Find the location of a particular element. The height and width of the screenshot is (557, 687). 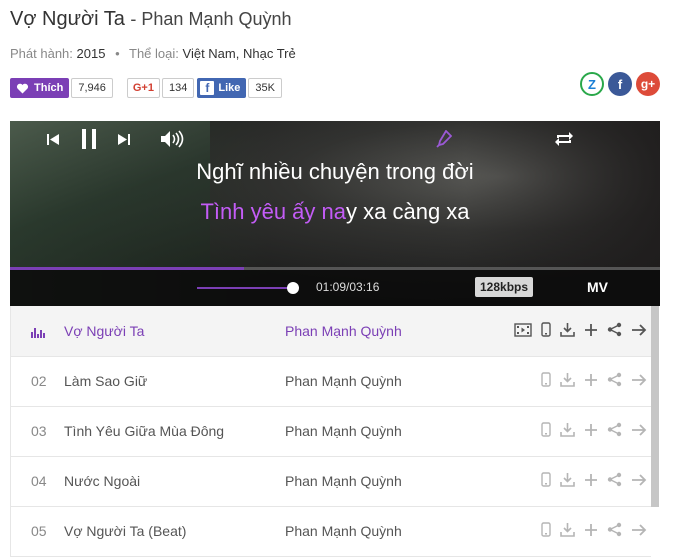

repeat-button is located at coordinates (564, 139).